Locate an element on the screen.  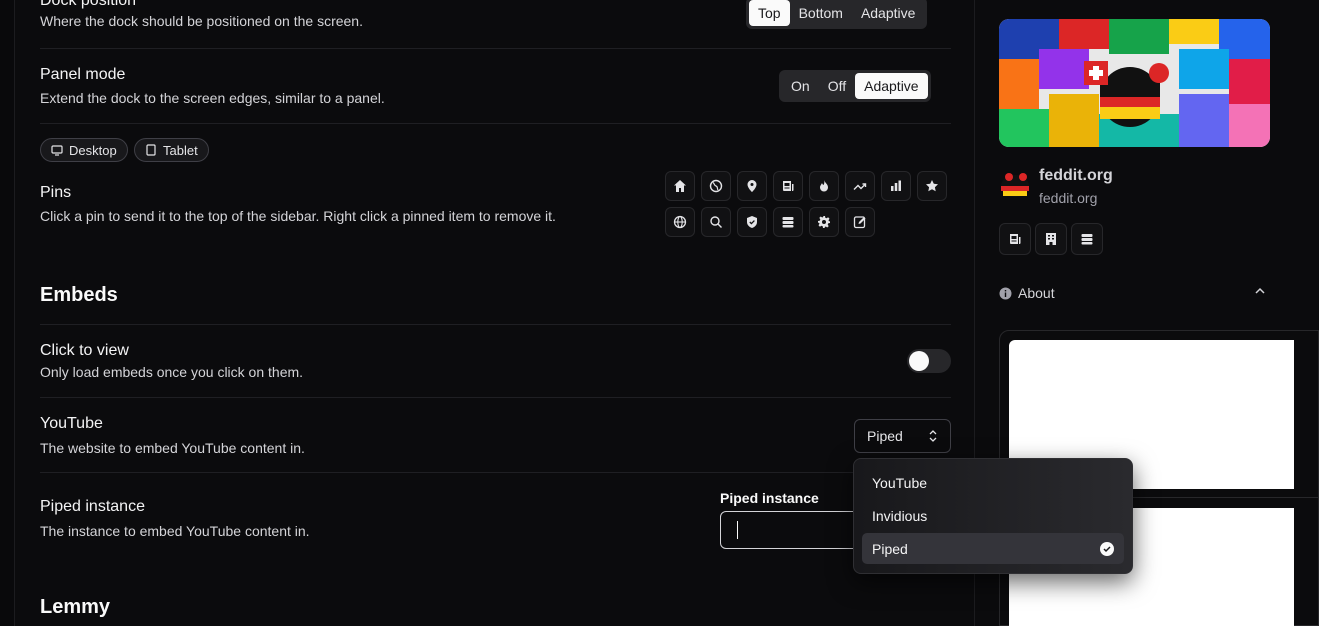
world-icon is located at coordinates (680, 222).